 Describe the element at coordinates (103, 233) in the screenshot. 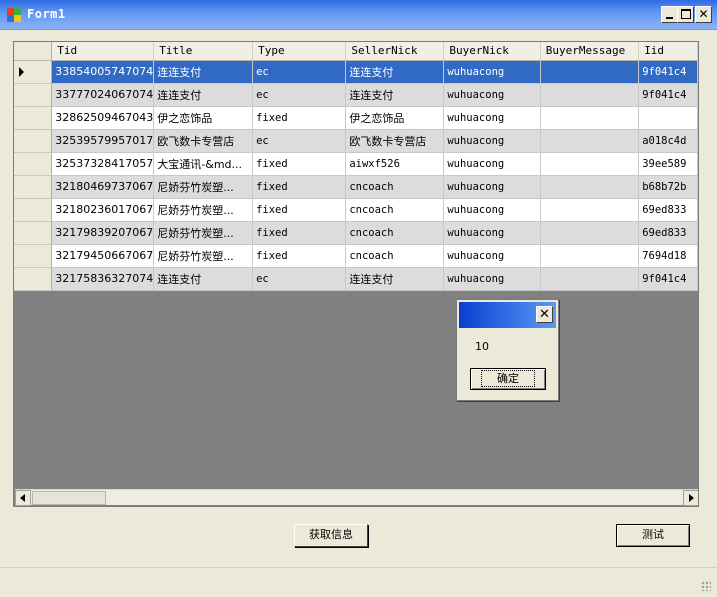

I see `cell-tid: 32179839207067` at that location.